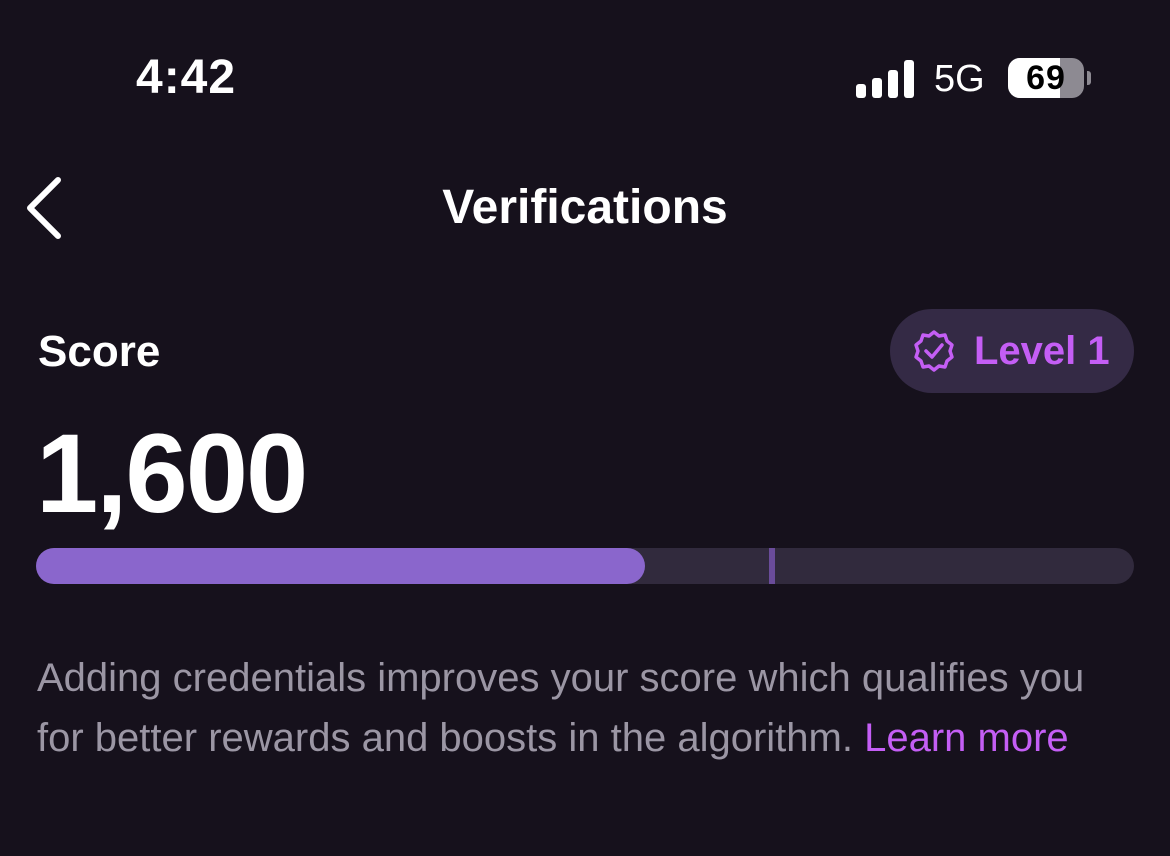 This screenshot has width=1170, height=856. Describe the element at coordinates (172, 473) in the screenshot. I see `score-value: 1,600` at that location.